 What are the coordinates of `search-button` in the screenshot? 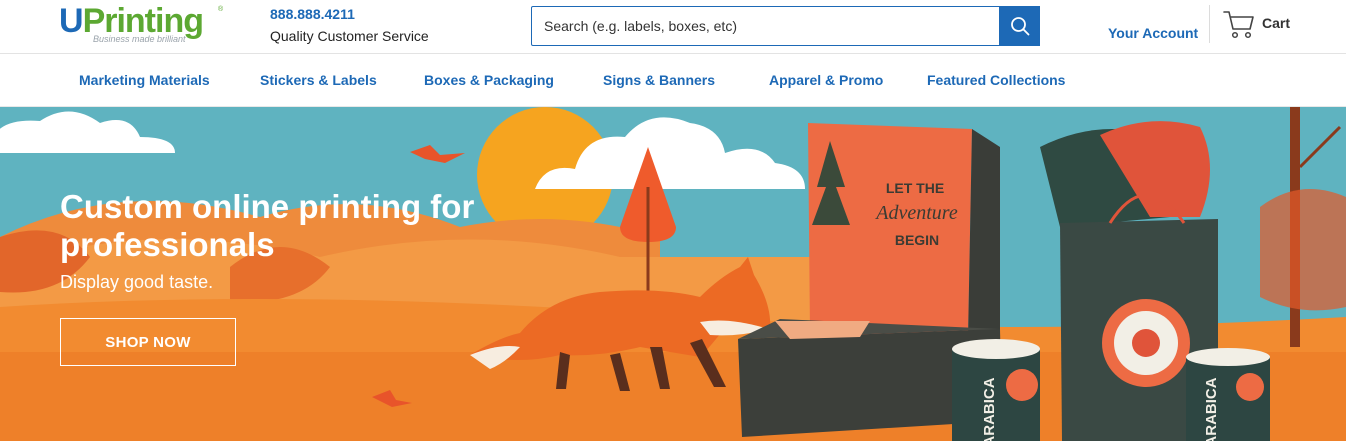 It's located at (1019, 26).